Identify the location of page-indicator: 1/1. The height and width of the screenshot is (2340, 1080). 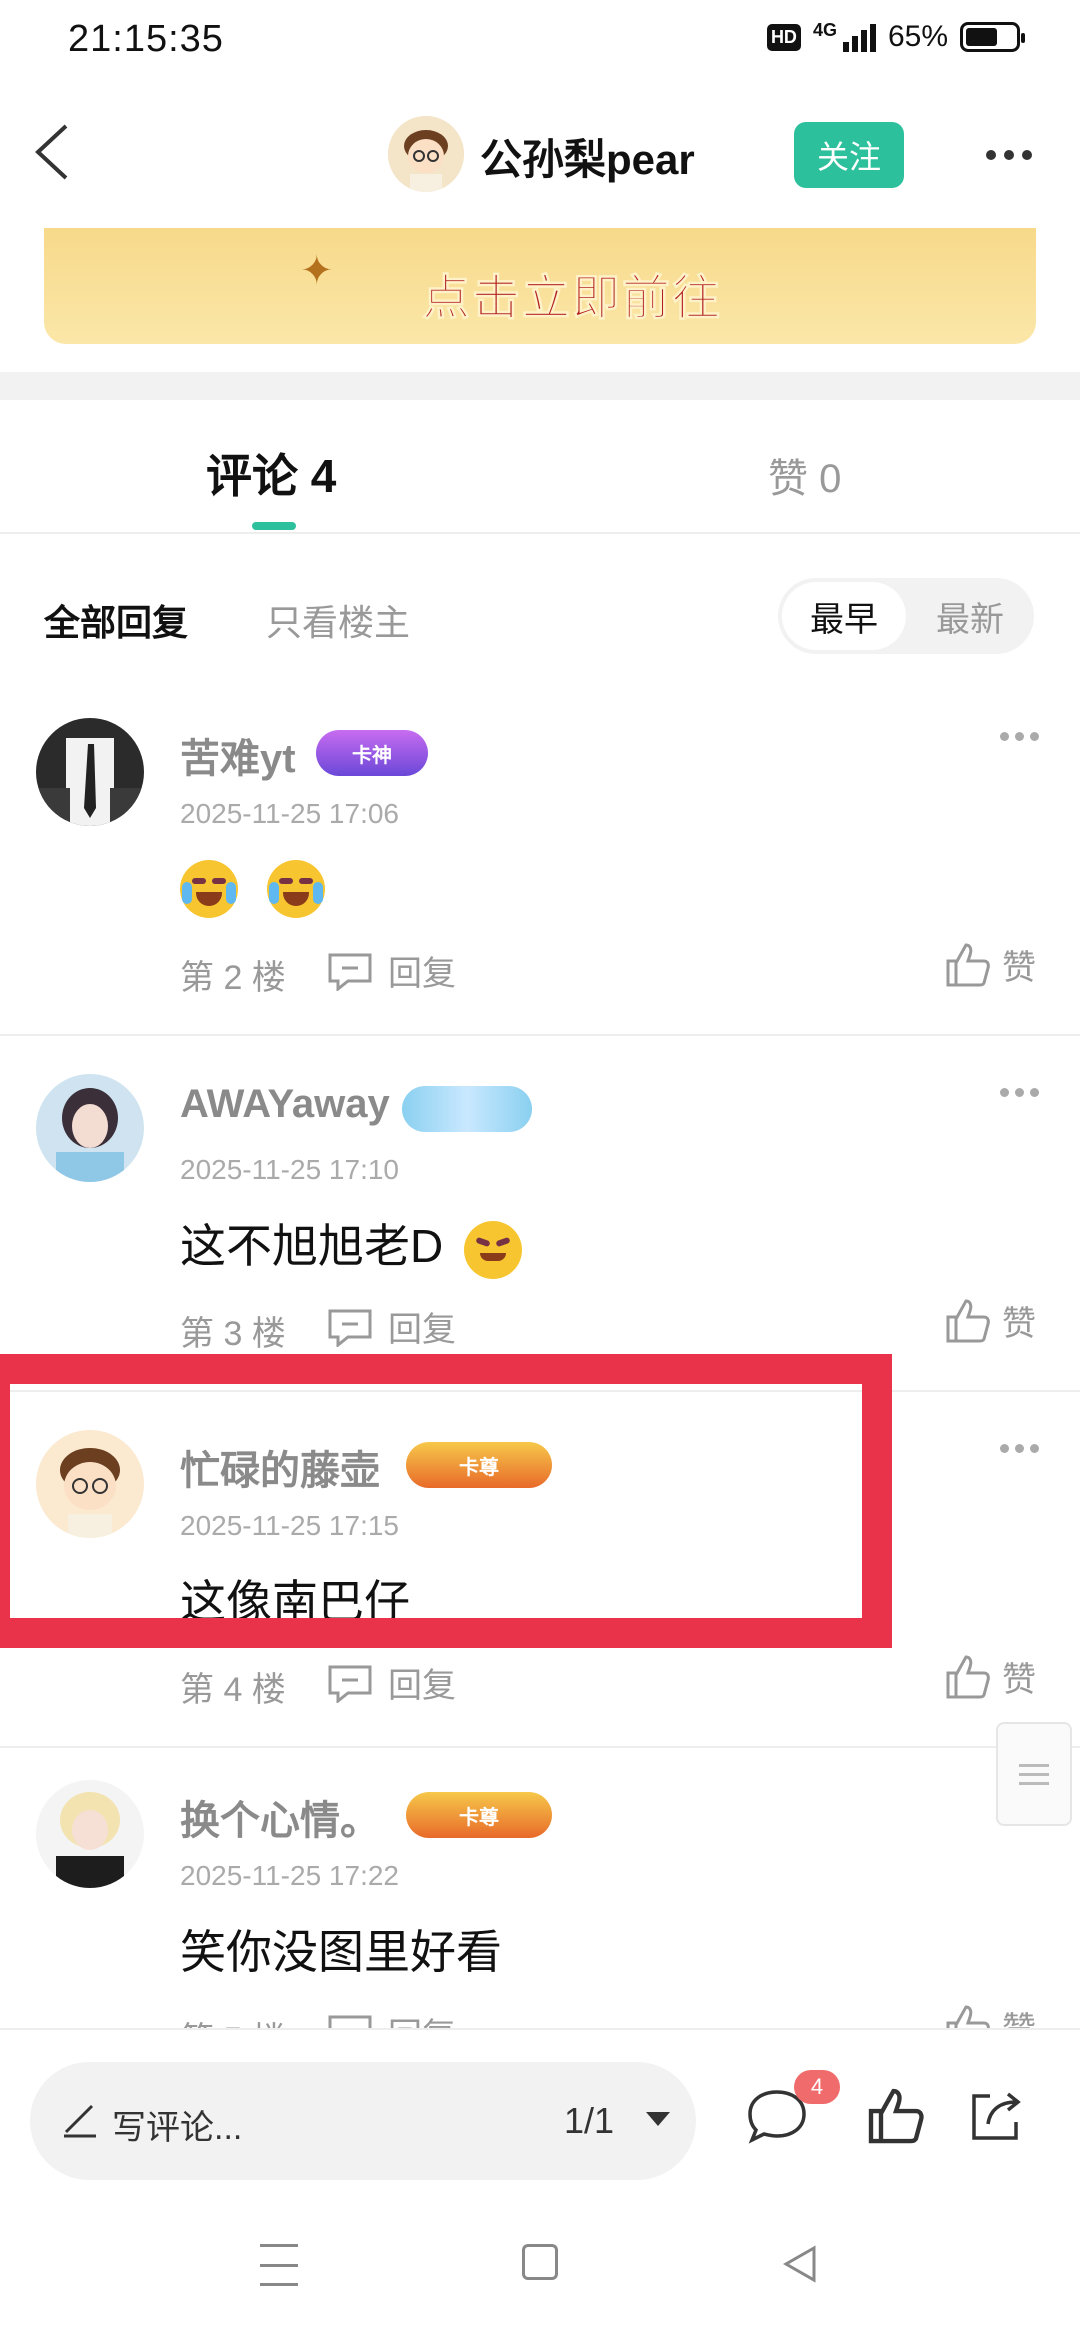
(589, 2121).